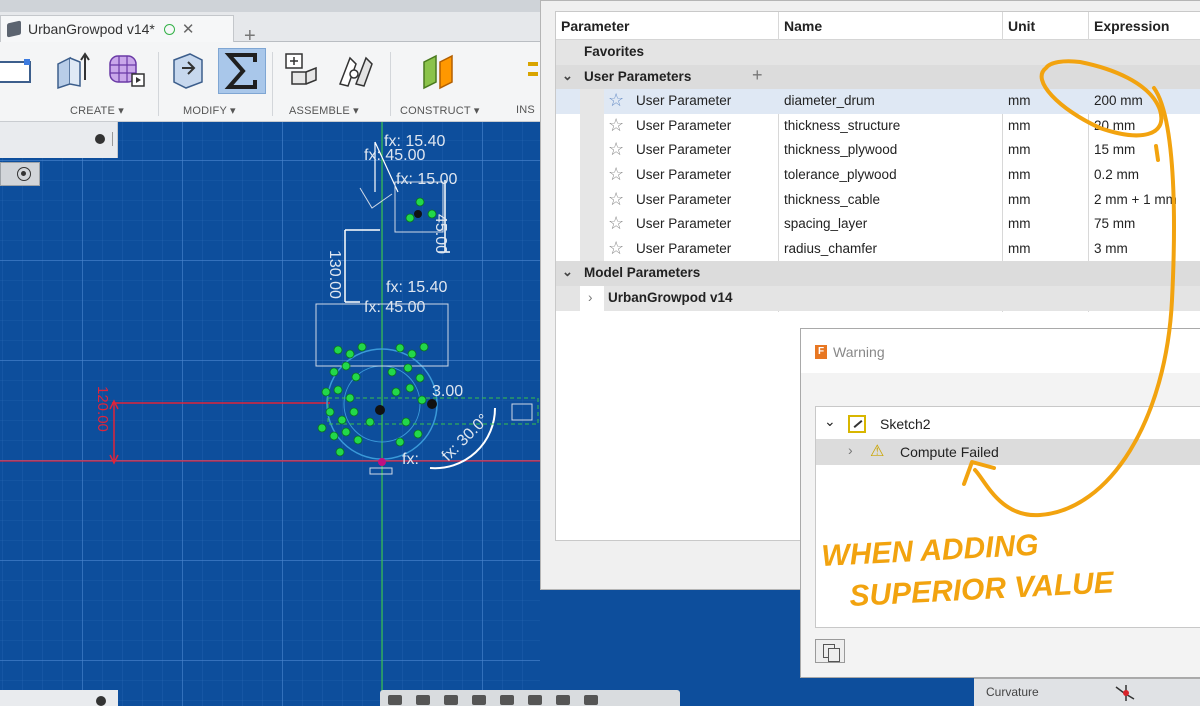  I want to click on viewports-icon, so click(591, 700).